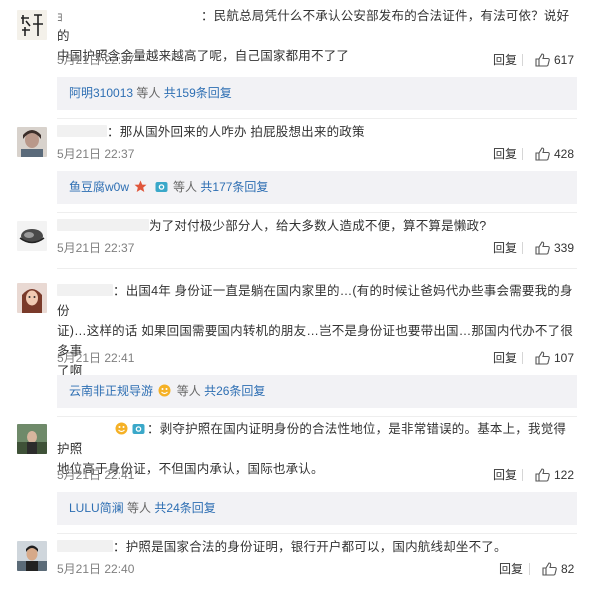 Image resolution: width=589 pixels, height=594 pixels. I want to click on like-button: 339, so click(554, 248).